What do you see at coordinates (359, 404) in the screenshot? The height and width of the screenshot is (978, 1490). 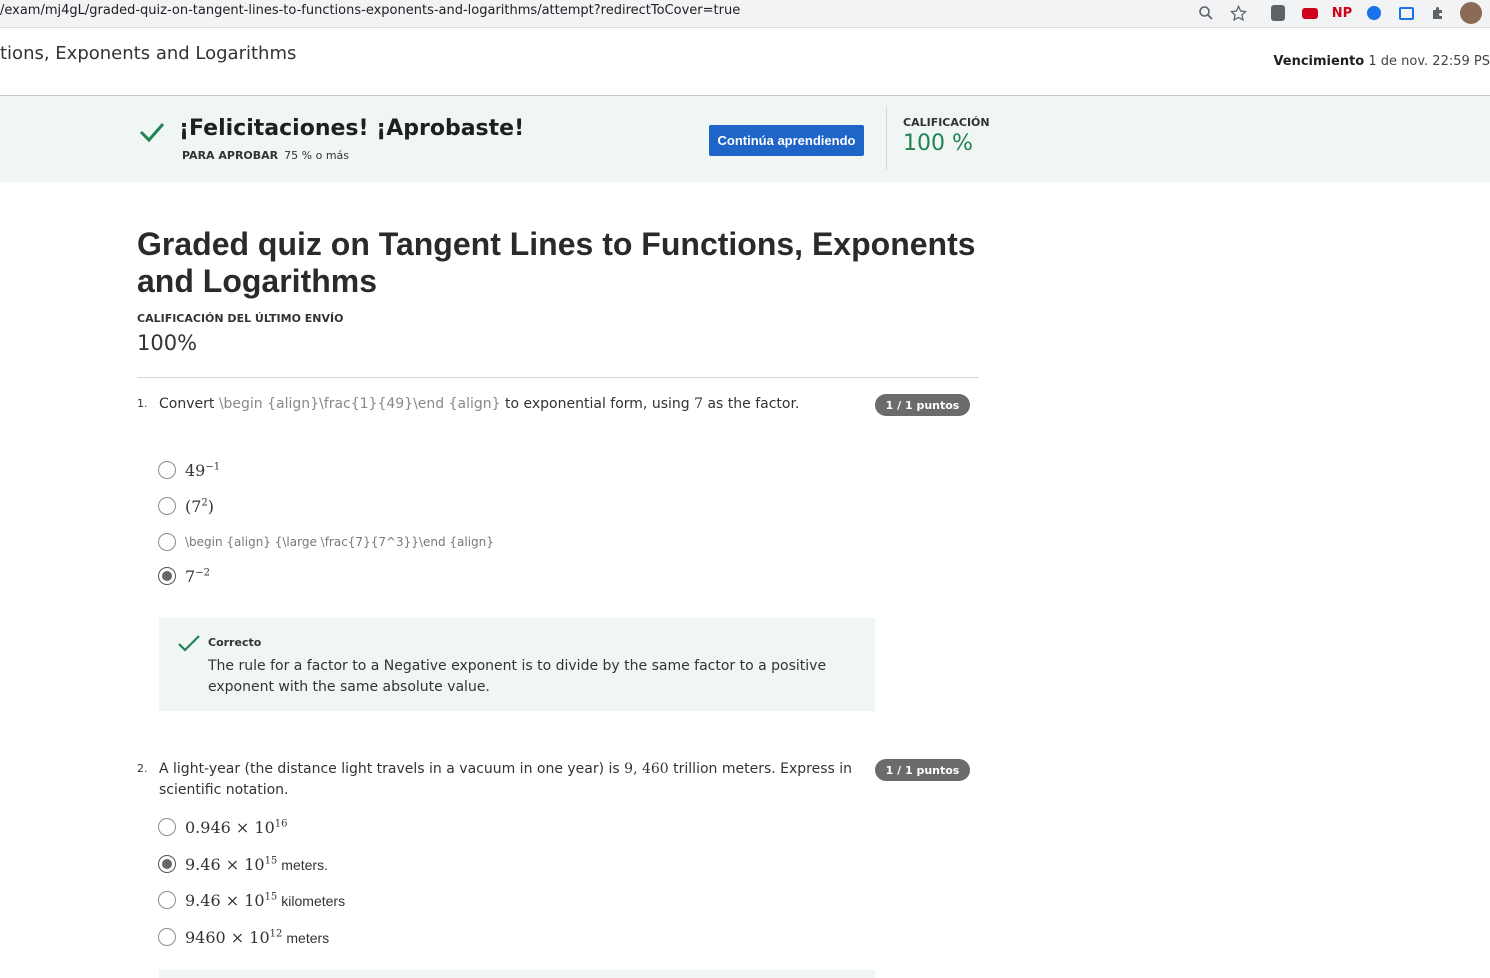 I see `question-latex-raw: \begin {align}\frac{1}{49}\end {align}` at bounding box center [359, 404].